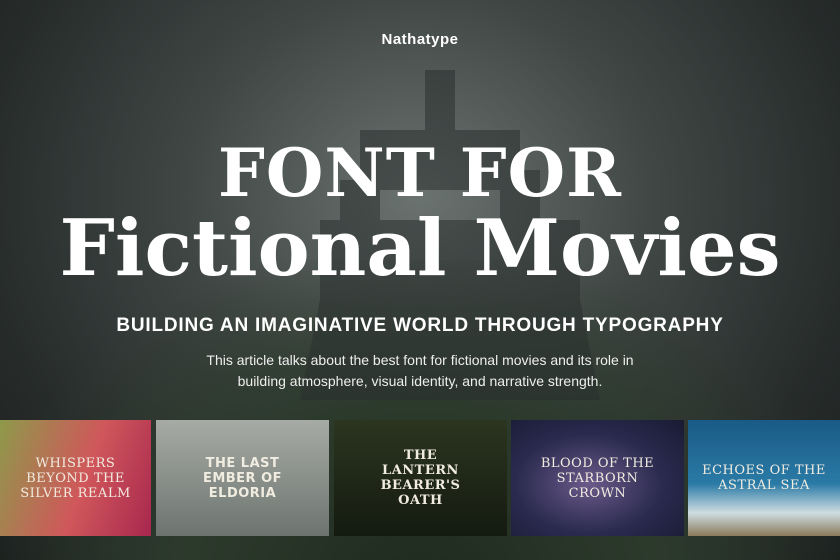  I want to click on title-line-1: FONT FOR, so click(420, 173).